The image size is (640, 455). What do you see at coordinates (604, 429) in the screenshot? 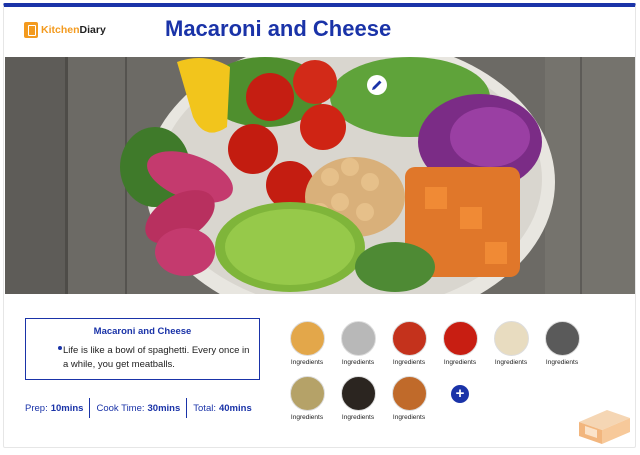
I see `book-icon` at bounding box center [604, 429].